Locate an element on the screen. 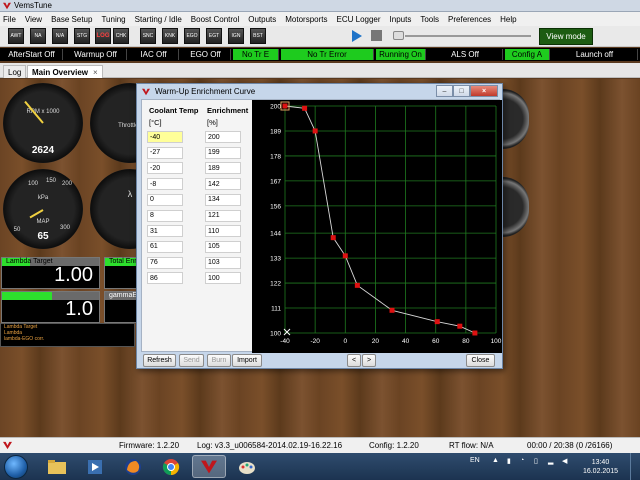 The height and width of the screenshot is (480, 640). coolant-temp-cell: -20 is located at coordinates (165, 168).